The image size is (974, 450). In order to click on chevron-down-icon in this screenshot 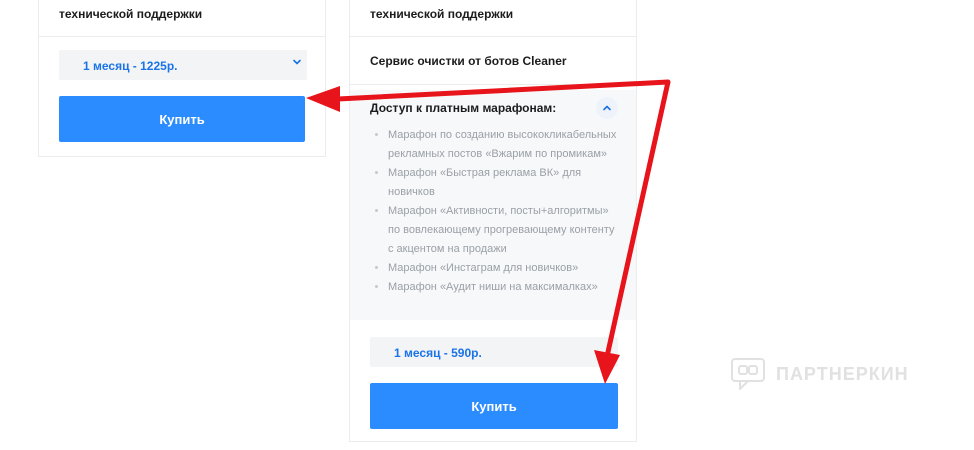, I will do `click(297, 62)`.